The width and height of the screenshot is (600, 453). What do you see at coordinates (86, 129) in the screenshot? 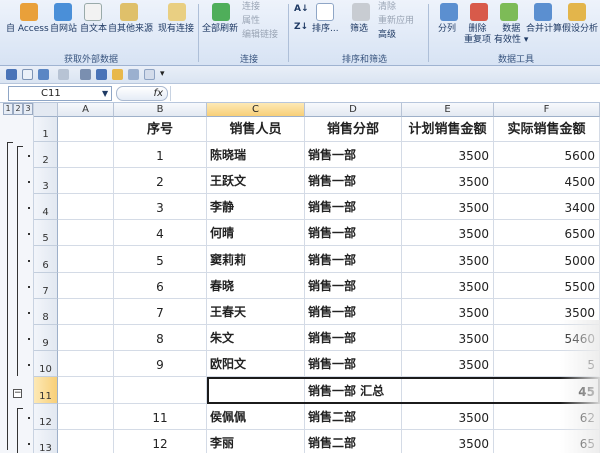
I see `header-cell` at bounding box center [86, 129].